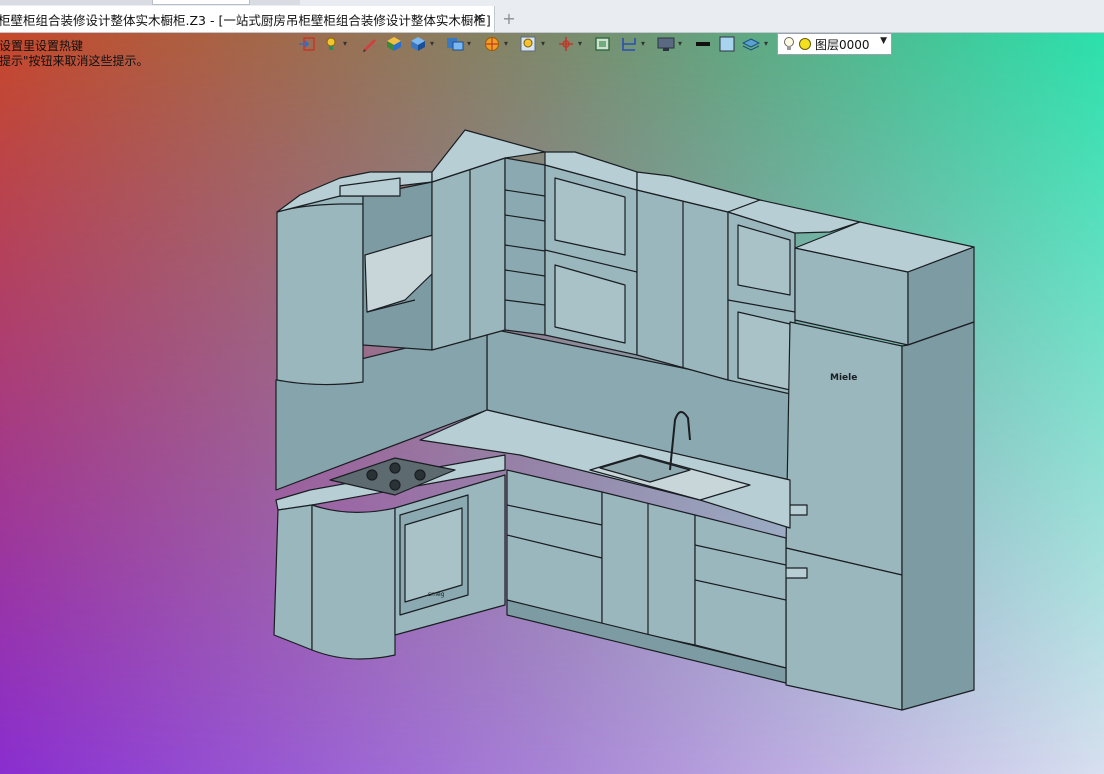 The image size is (1104, 774). What do you see at coordinates (938, 516) in the screenshot?
I see `fridge-side` at bounding box center [938, 516].